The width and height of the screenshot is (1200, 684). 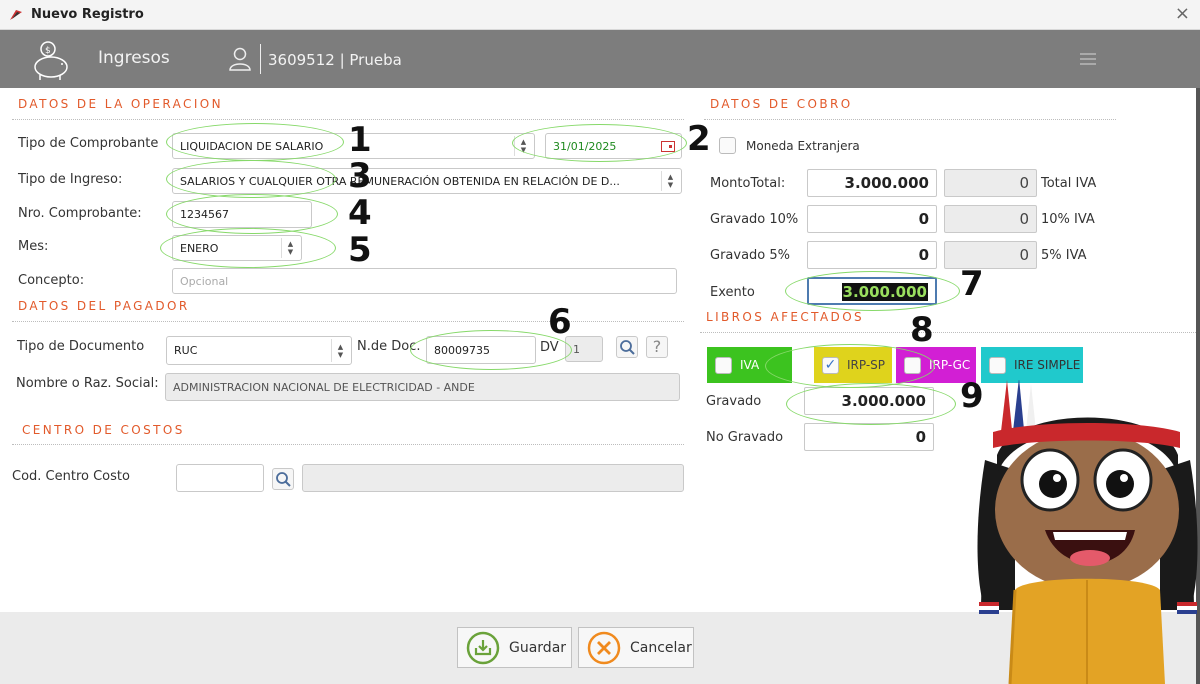 I want to click on gravado5-label: Gravado 5%, so click(x=750, y=255).